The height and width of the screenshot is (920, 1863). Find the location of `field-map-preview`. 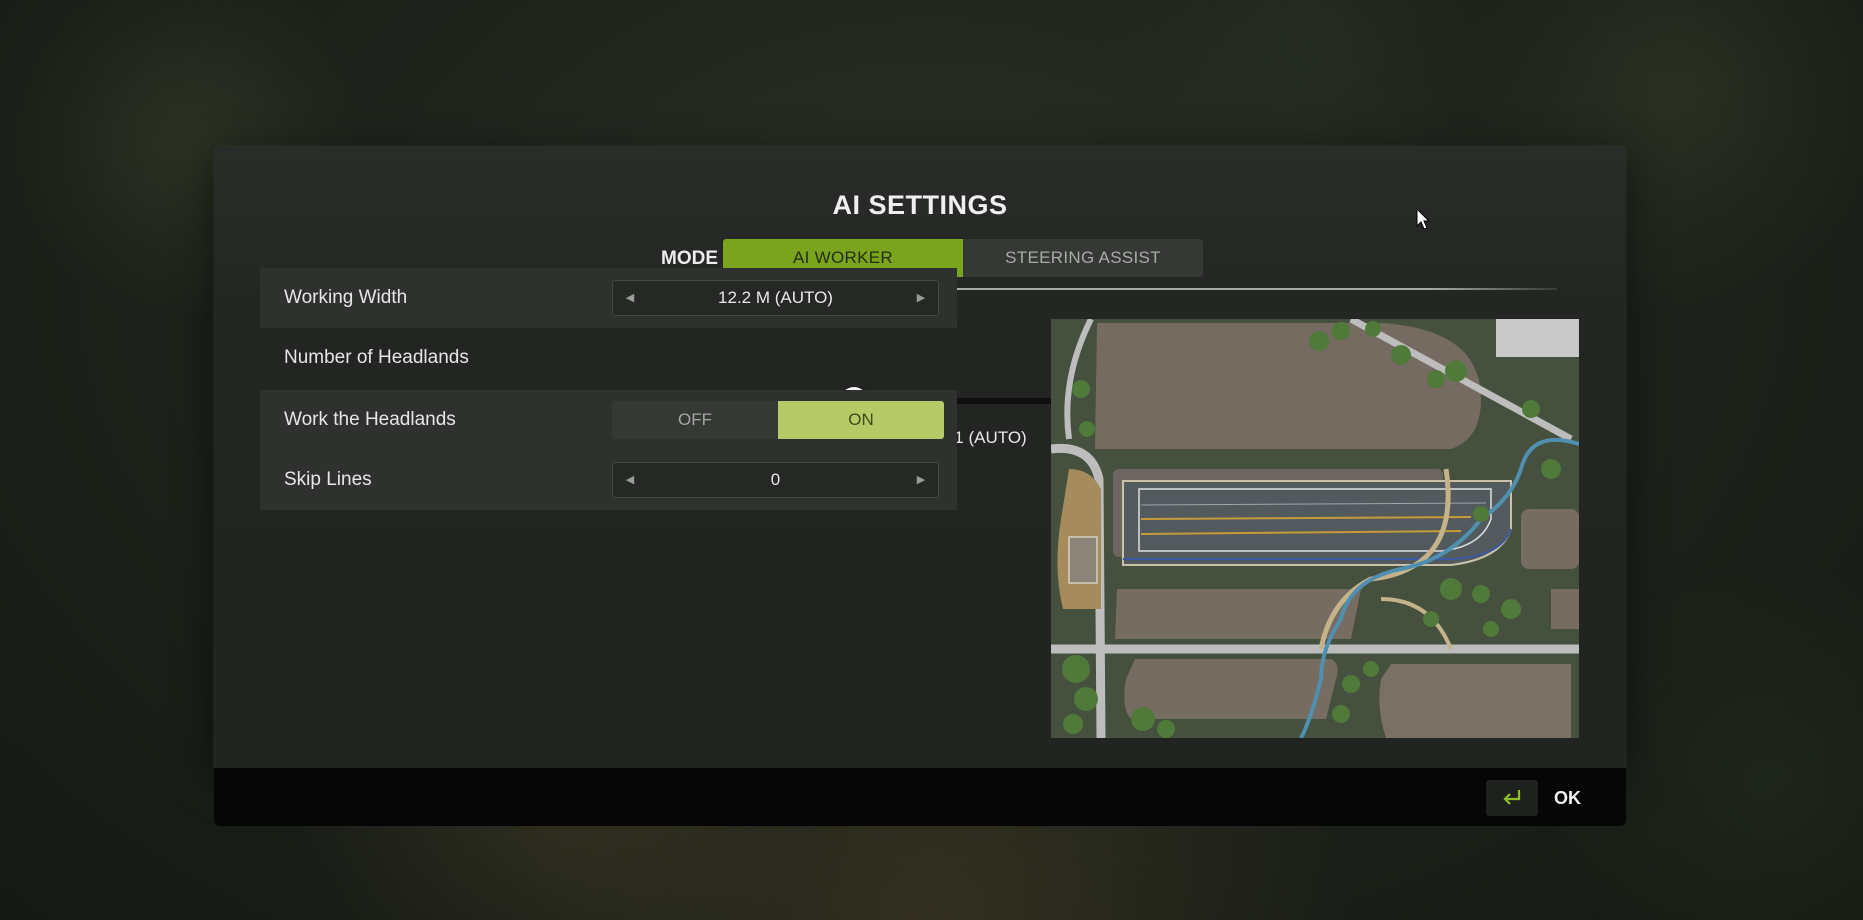

field-map-preview is located at coordinates (1315, 528).